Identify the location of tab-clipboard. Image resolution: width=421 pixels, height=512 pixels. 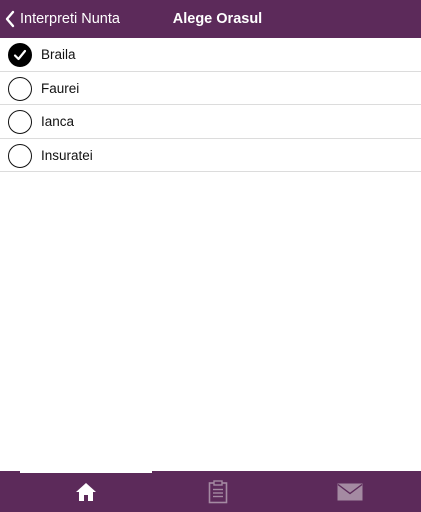
(218, 491).